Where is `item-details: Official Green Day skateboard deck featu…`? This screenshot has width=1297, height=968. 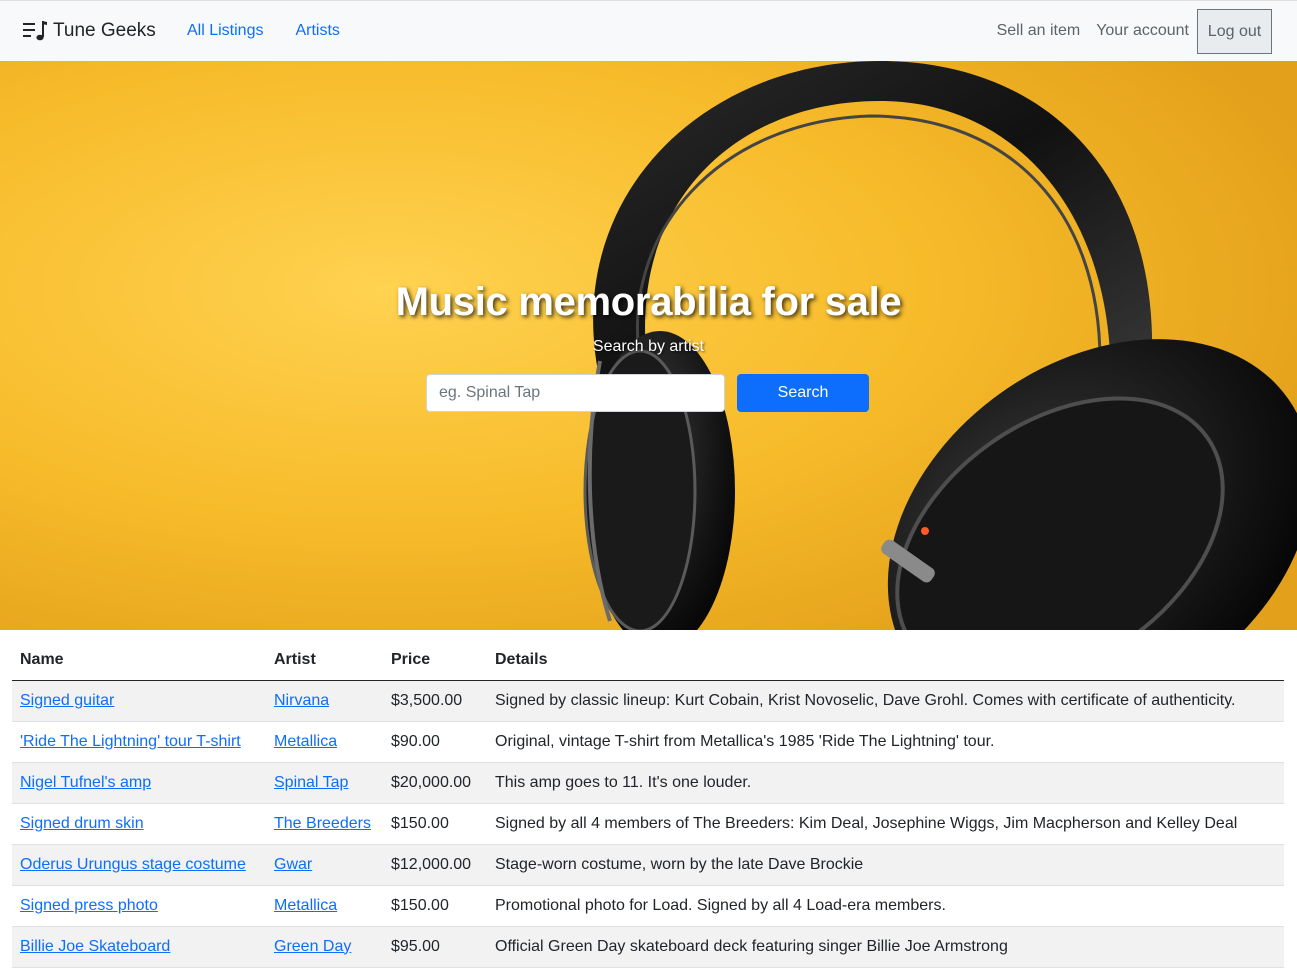
item-details: Official Green Day skateboard deck featu… is located at coordinates (885, 947).